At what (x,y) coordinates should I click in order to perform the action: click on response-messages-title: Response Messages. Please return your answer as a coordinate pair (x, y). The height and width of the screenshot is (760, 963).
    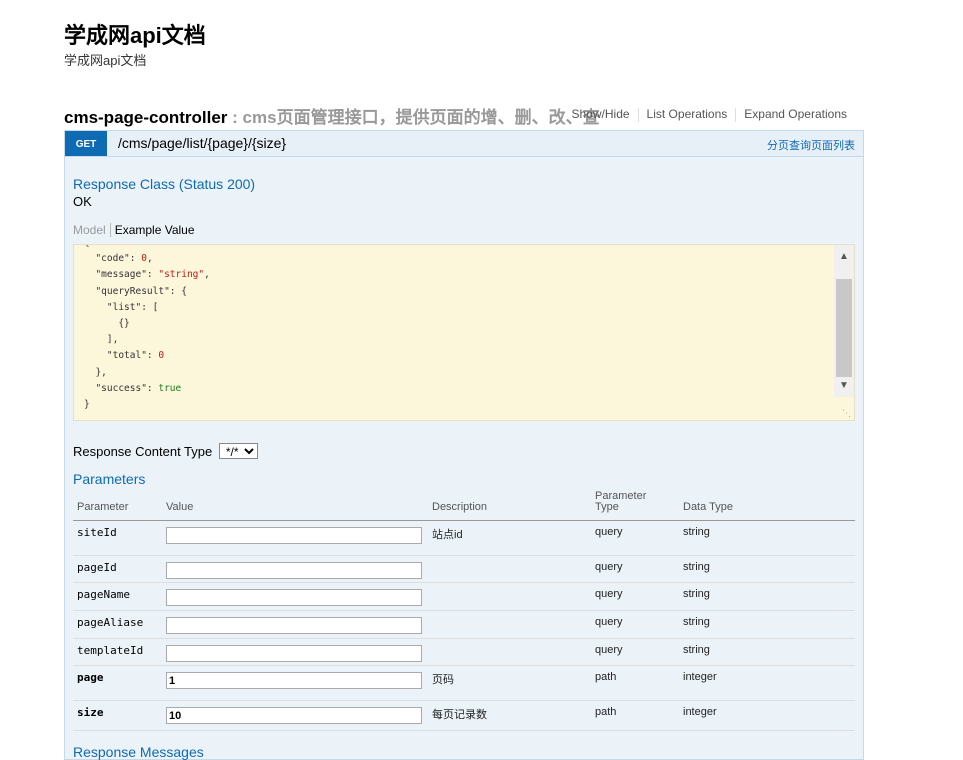
    Looking at the image, I should click on (138, 752).